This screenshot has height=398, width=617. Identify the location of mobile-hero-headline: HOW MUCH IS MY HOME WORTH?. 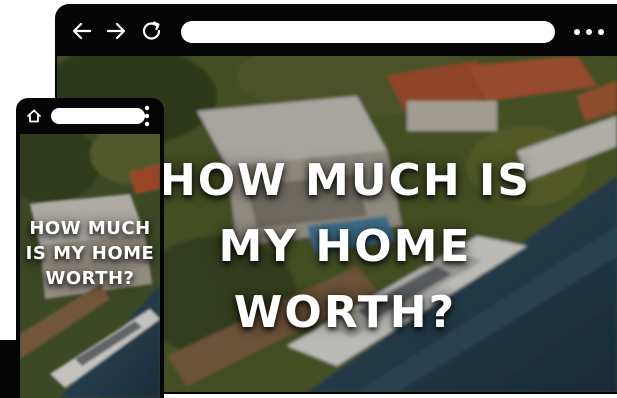
(90, 253).